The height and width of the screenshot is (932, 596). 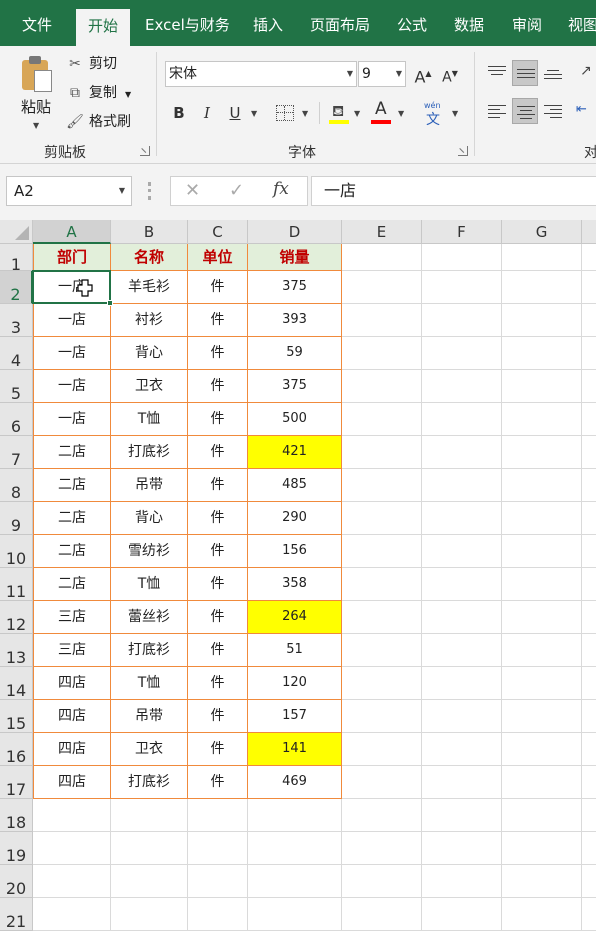 I want to click on row-header-12: 12, so click(x=16, y=617).